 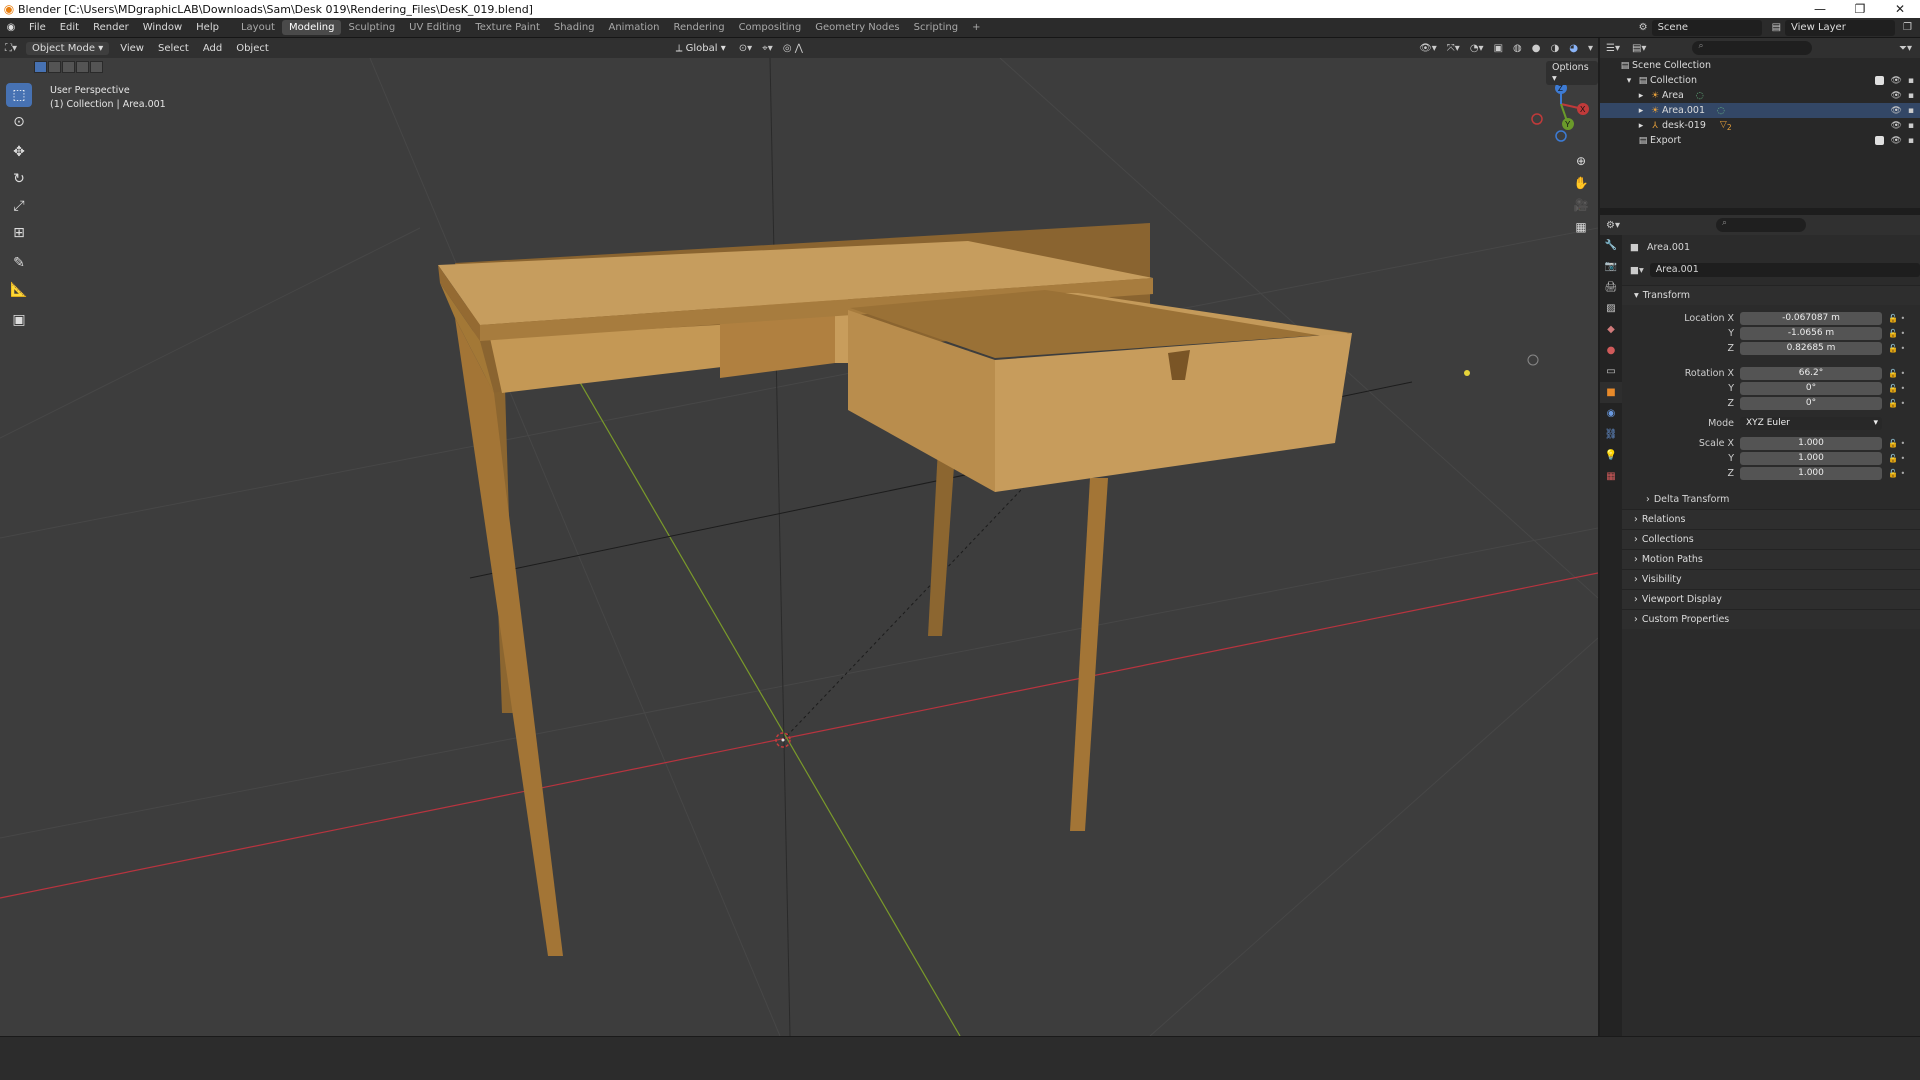 What do you see at coordinates (1771, 519) in the screenshot?
I see `relations-panel-header: › Relations` at bounding box center [1771, 519].